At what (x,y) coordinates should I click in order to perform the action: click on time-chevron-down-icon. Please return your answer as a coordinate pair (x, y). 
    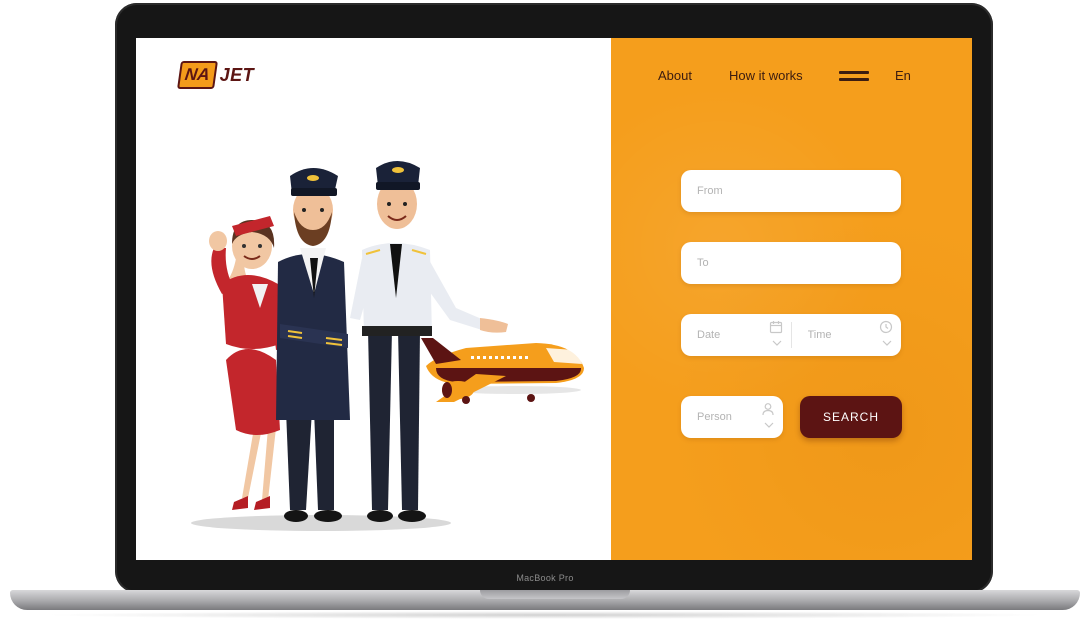
    Looking at the image, I should click on (887, 343).